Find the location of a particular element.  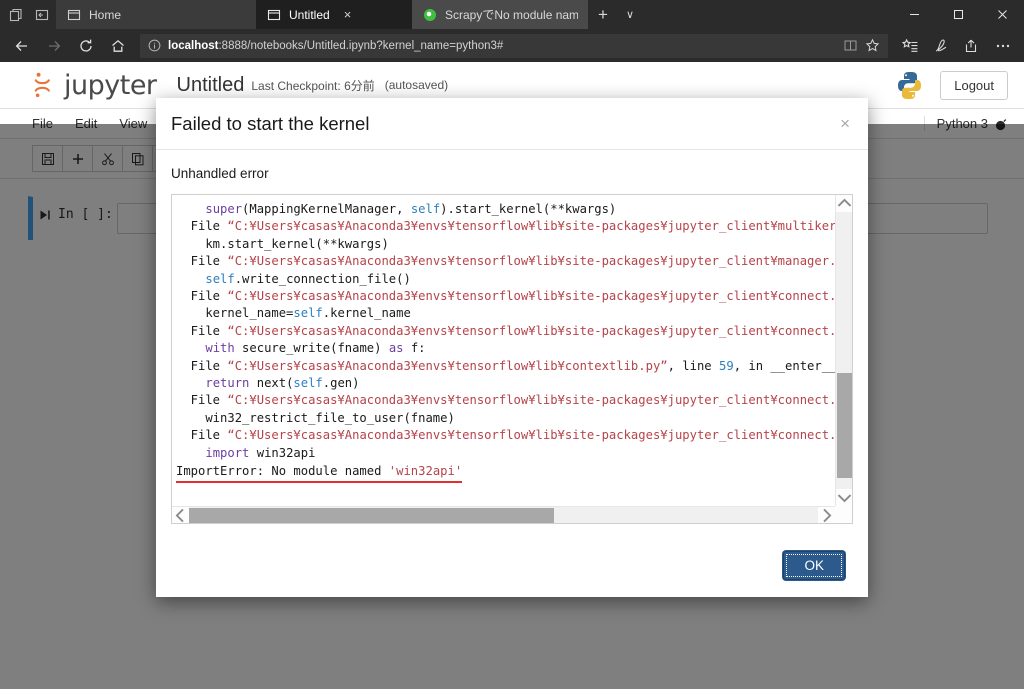

vertical-scrollbar is located at coordinates (843, 350).